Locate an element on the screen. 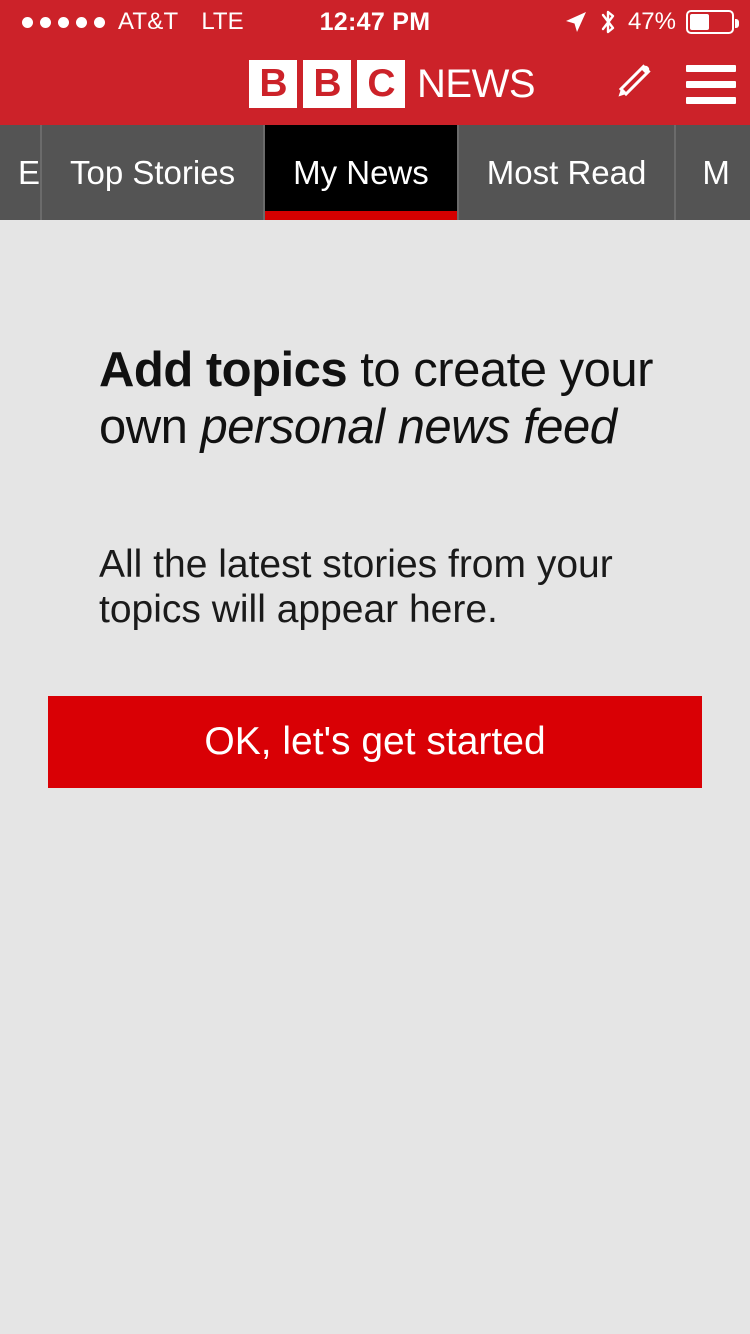 This screenshot has height=1334, width=750. tab-partial-left: E is located at coordinates (21, 172).